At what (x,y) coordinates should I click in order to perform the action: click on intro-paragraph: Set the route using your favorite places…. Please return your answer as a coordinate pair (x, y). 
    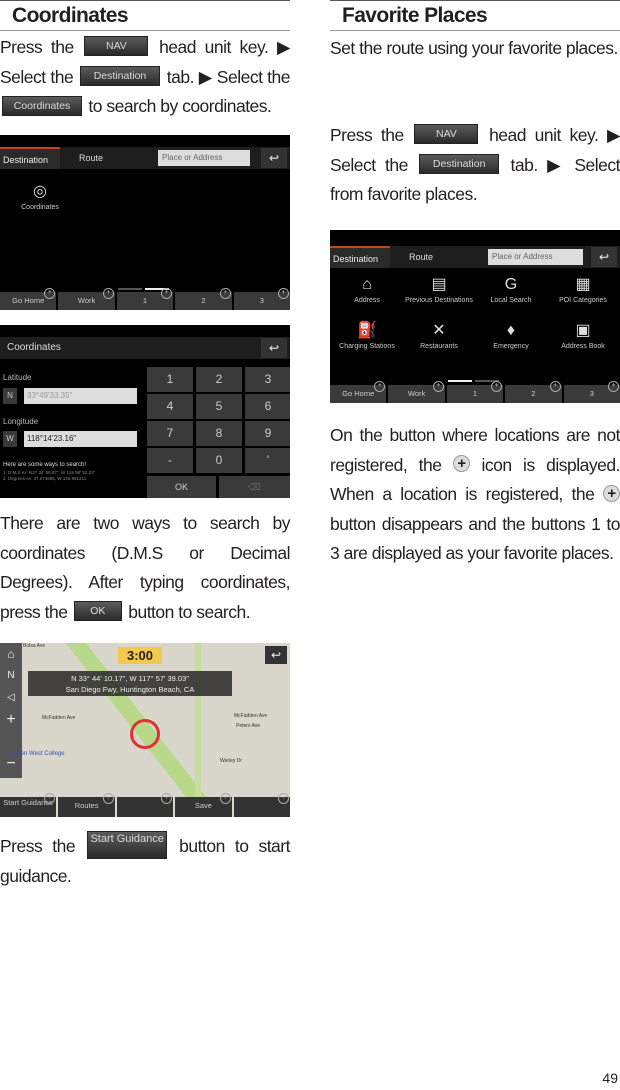
    Looking at the image, I should click on (474, 48).